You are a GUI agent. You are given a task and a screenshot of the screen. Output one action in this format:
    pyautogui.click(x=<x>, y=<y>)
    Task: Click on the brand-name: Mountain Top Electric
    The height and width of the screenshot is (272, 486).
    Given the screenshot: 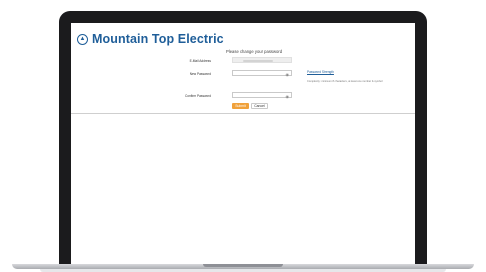 What is the action you would take?
    pyautogui.click(x=158, y=39)
    